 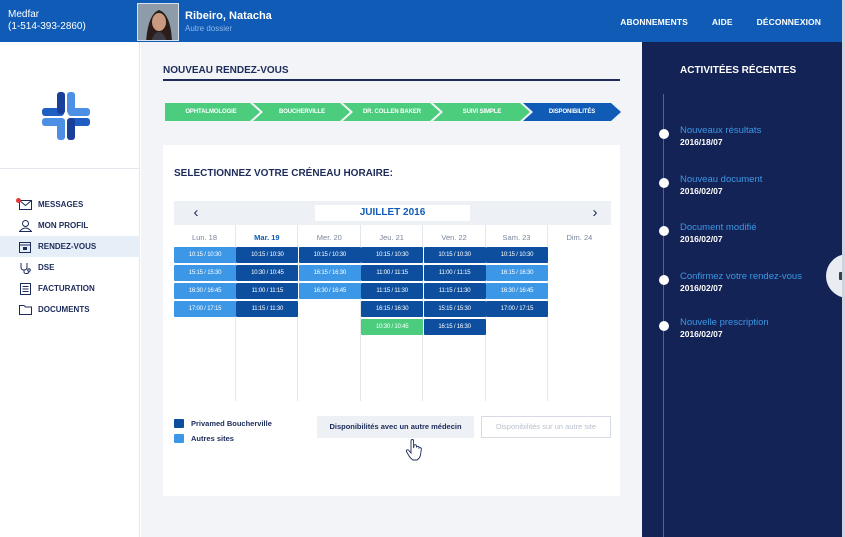 What do you see at coordinates (212, 438) in the screenshot?
I see `legend-label: Autres sites` at bounding box center [212, 438].